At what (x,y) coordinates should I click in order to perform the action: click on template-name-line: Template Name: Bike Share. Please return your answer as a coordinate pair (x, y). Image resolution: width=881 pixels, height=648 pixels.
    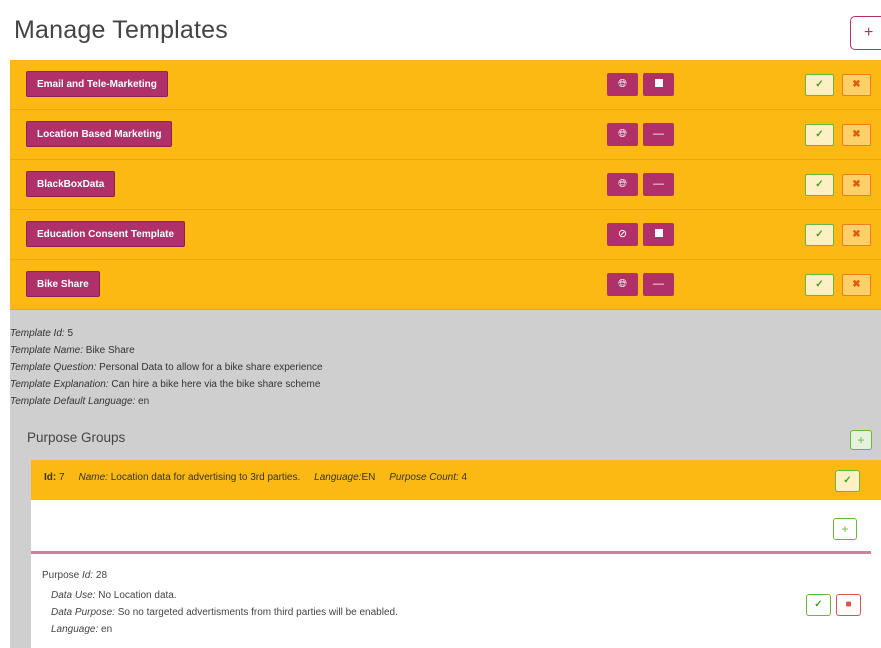
    Looking at the image, I should click on (72, 350).